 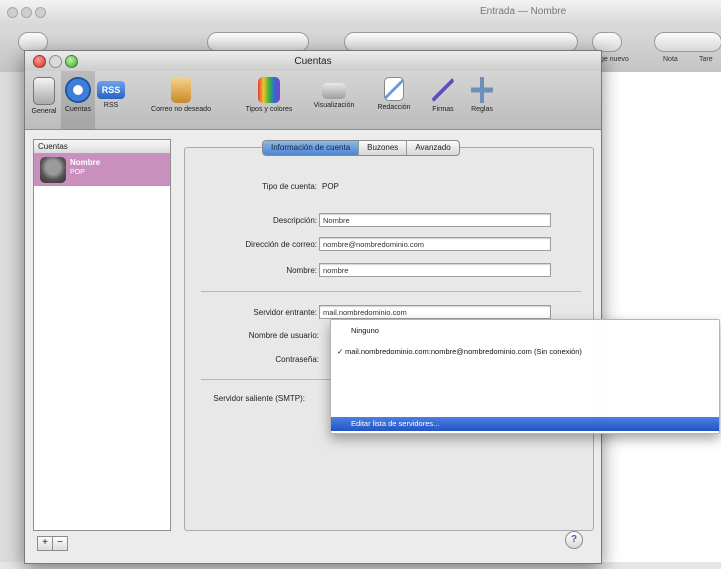 What do you see at coordinates (297, 359) in the screenshot?
I see `password-label: Contraseña:` at bounding box center [297, 359].